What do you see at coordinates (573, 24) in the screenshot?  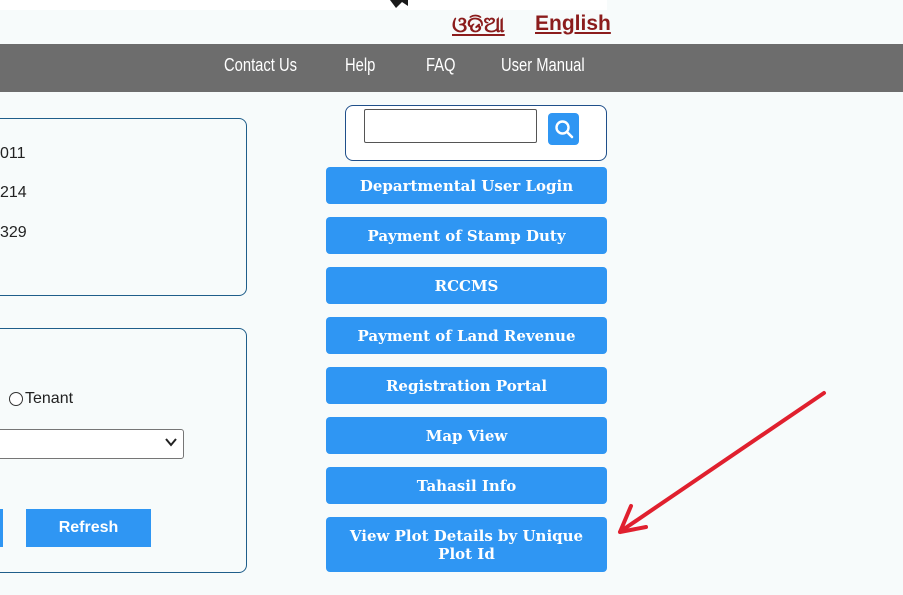 I see `language-english-link: English` at bounding box center [573, 24].